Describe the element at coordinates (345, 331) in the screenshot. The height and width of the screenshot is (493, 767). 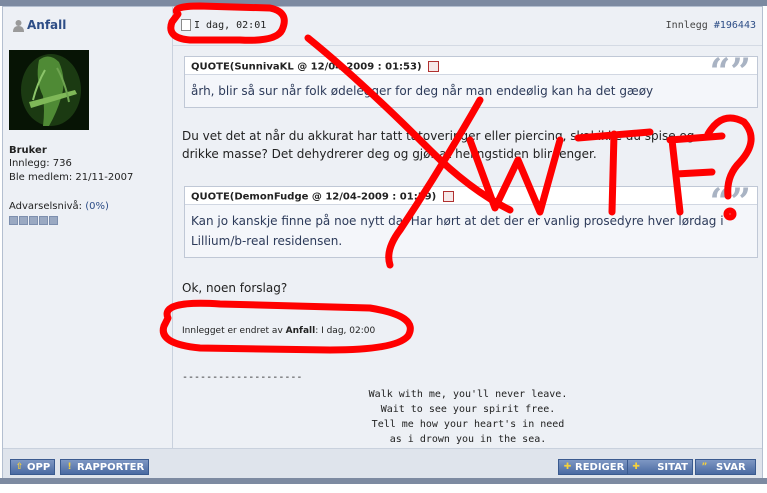
I see `edited-time: : I dag, 02:00` at that location.